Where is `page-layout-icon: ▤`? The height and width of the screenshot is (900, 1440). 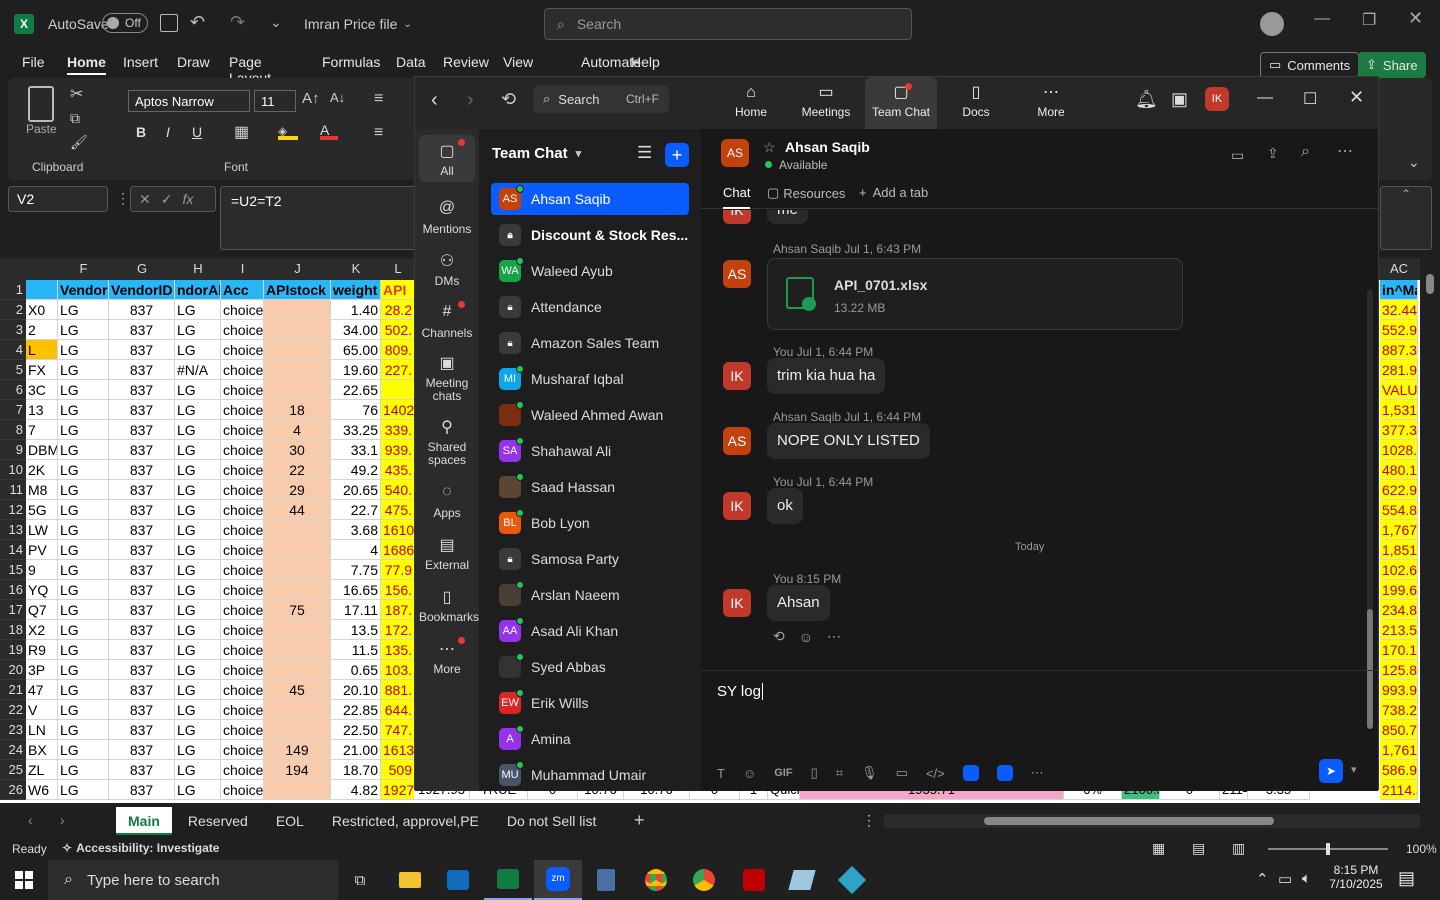 page-layout-icon: ▤ is located at coordinates (1198, 848).